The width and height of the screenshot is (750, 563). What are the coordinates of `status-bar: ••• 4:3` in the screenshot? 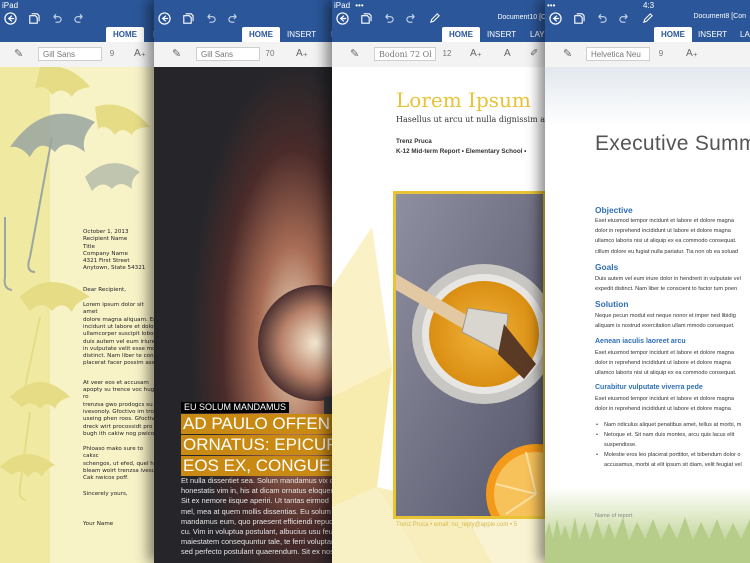 It's located at (648, 6).